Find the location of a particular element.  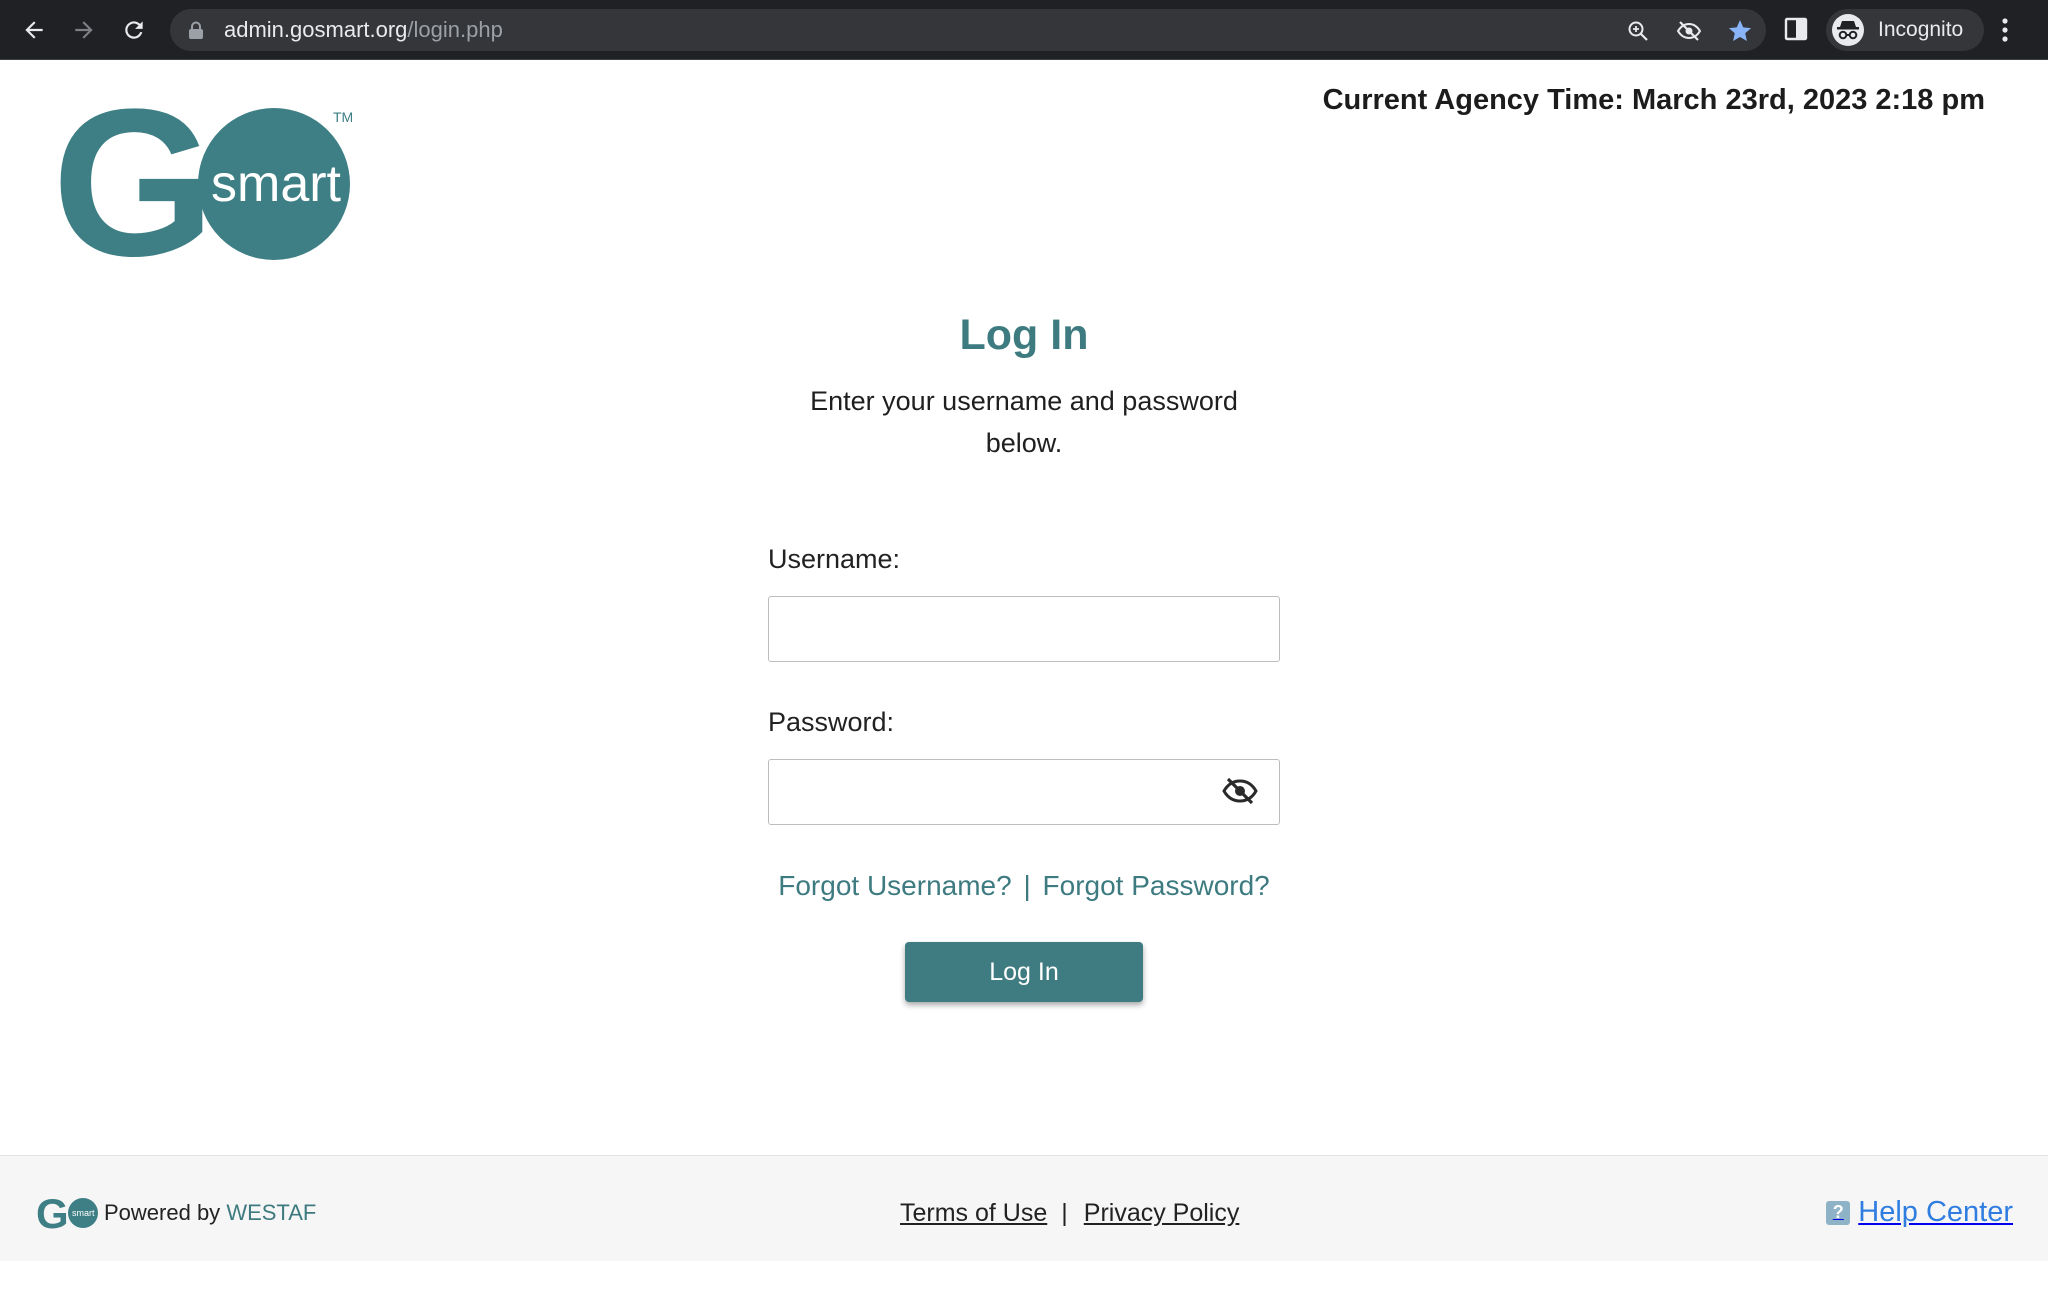

reload-icon is located at coordinates (134, 30).